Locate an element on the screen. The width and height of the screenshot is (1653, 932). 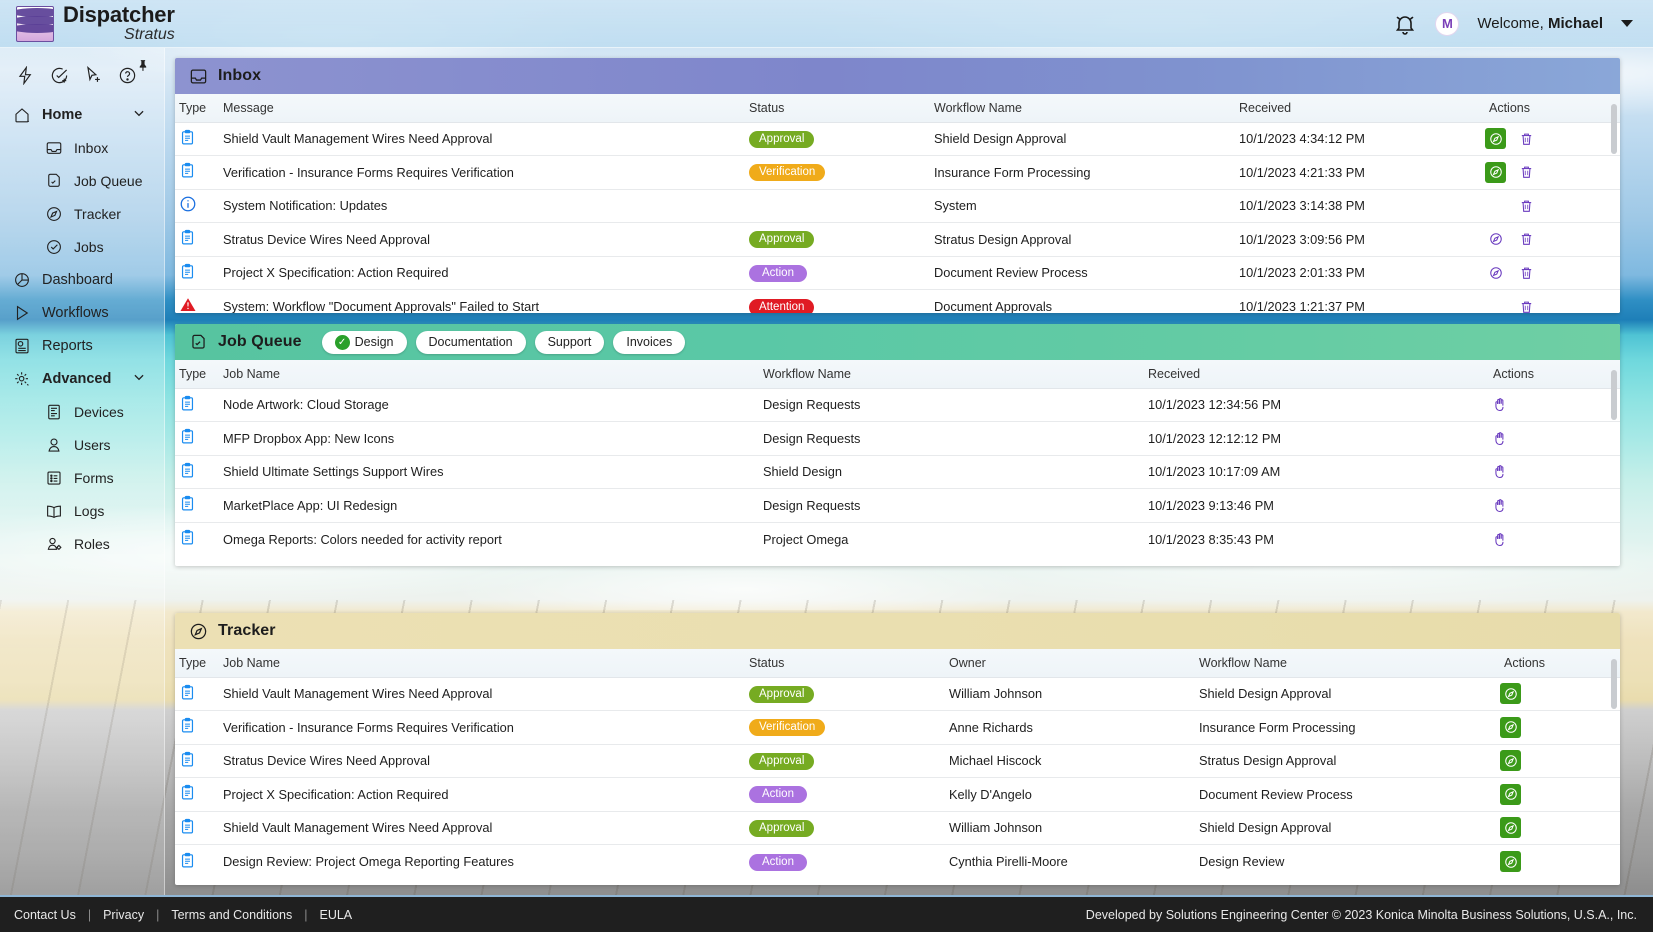
row-actions is located at coordinates (1554, 505).